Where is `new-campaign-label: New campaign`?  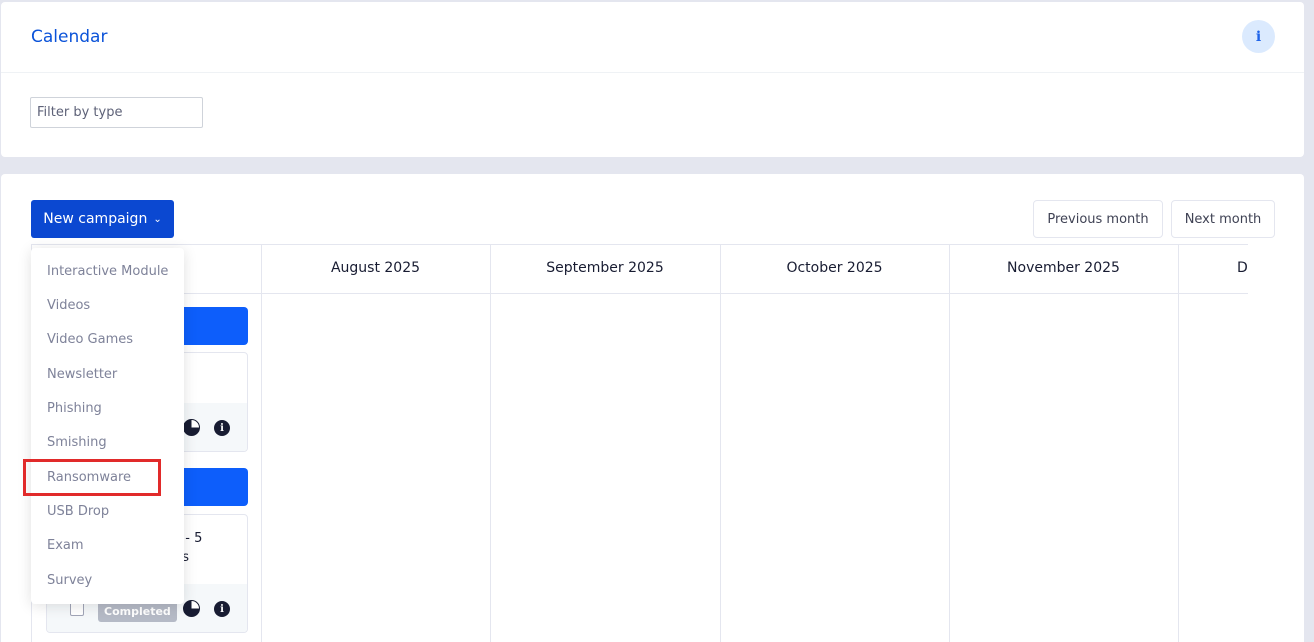
new-campaign-label: New campaign is located at coordinates (95, 219).